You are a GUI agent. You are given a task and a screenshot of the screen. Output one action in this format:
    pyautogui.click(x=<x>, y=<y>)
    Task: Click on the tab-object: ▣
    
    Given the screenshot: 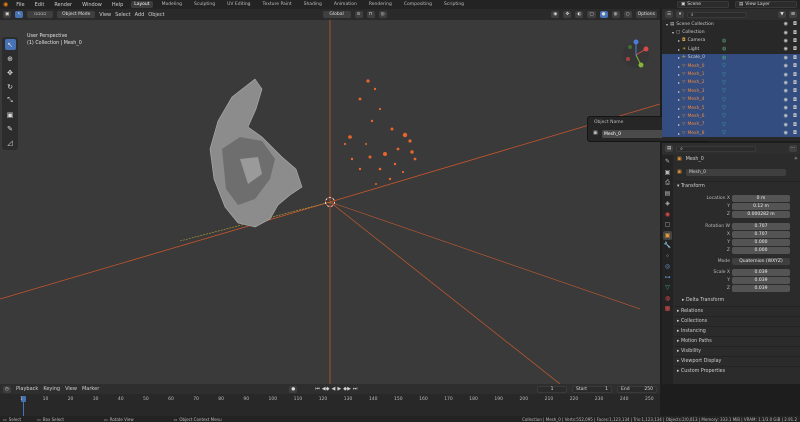 What is the action you would take?
    pyautogui.click(x=667, y=235)
    